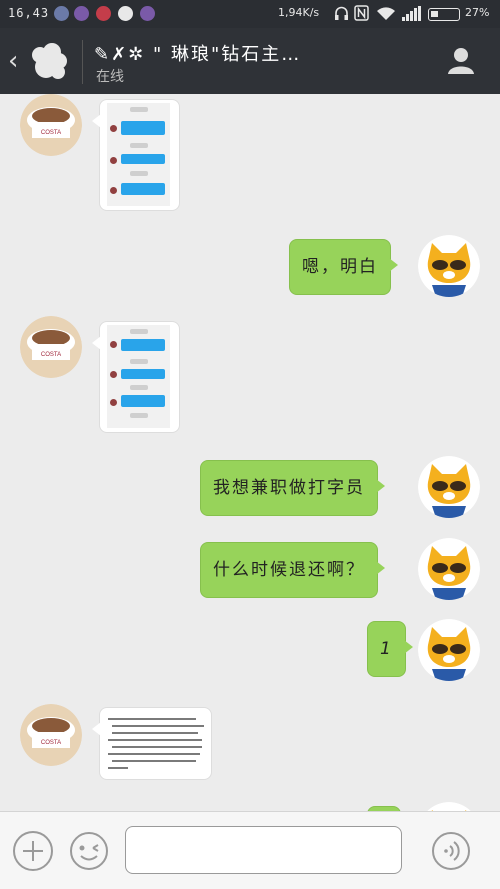 Image resolution: width=500 pixels, height=889 pixels. I want to click on sent-message: 1, so click(390, 649).